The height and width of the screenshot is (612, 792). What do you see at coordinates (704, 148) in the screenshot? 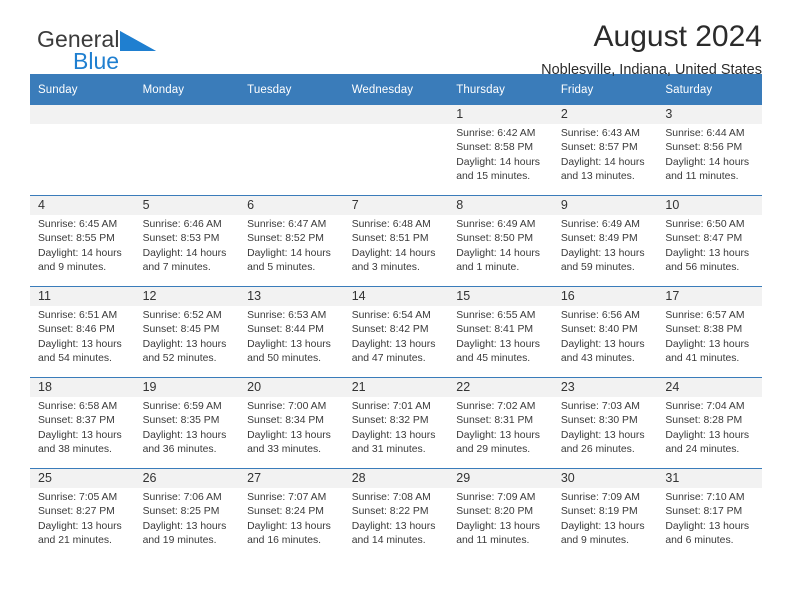
I see `sunset-time: Sunset: 8:56 PM` at bounding box center [704, 148].